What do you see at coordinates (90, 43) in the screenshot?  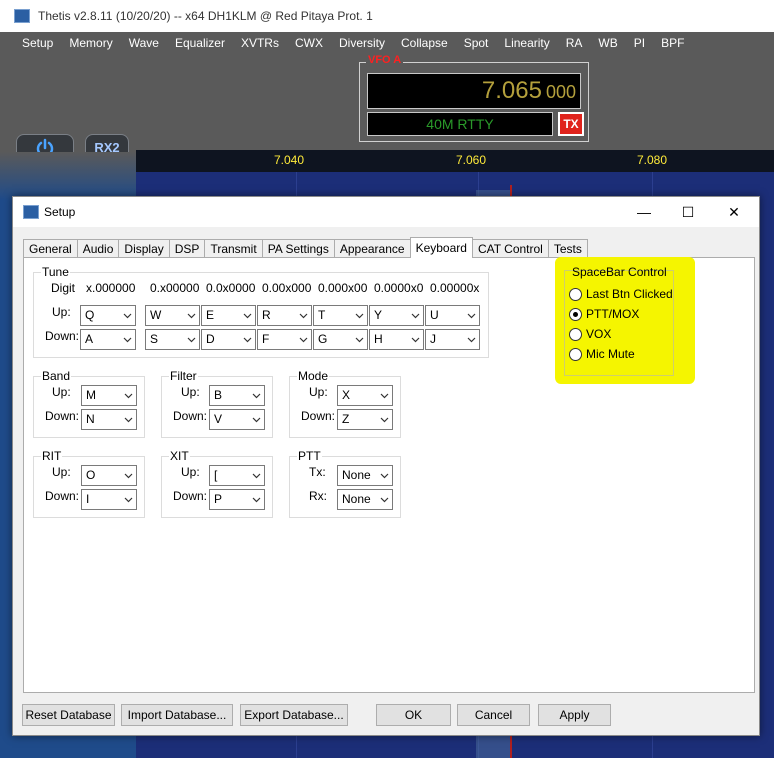 I see `menu-memory: Memory` at bounding box center [90, 43].